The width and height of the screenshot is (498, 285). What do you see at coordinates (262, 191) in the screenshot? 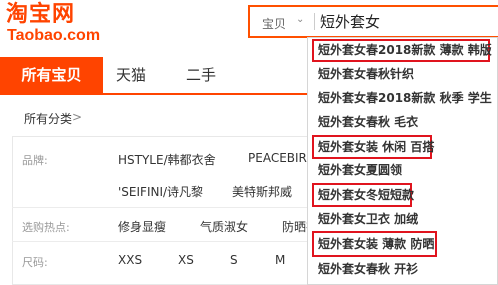
I see `brand-option: 美特斯邦威` at bounding box center [262, 191].